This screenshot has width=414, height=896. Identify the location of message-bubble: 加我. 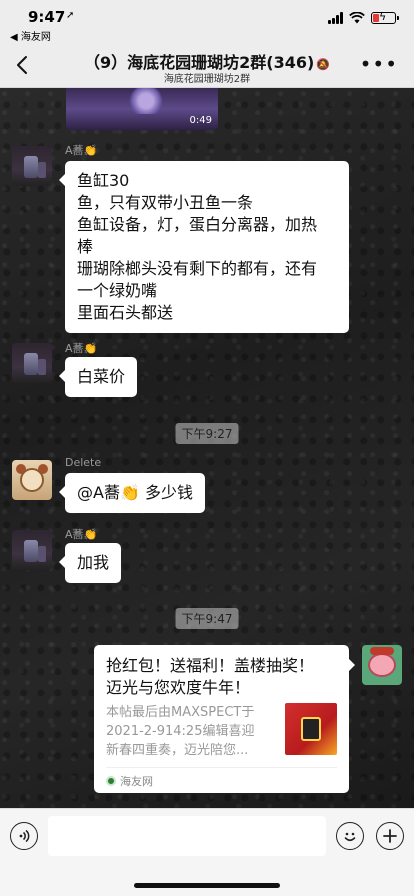
(90, 563).